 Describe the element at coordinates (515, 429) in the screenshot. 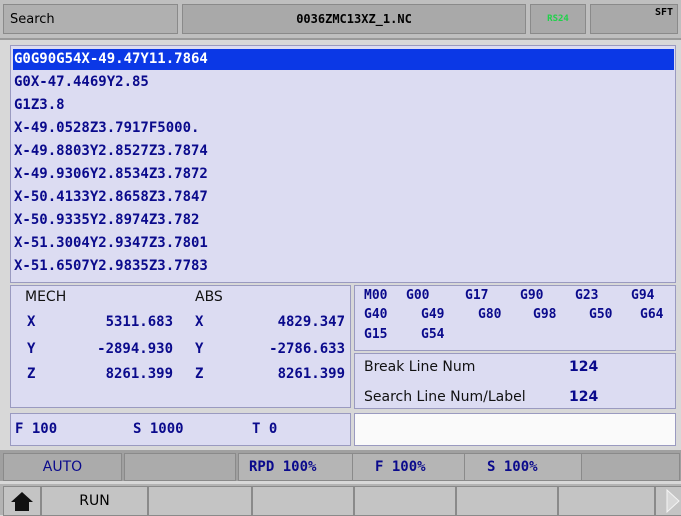

I see `message-box` at that location.